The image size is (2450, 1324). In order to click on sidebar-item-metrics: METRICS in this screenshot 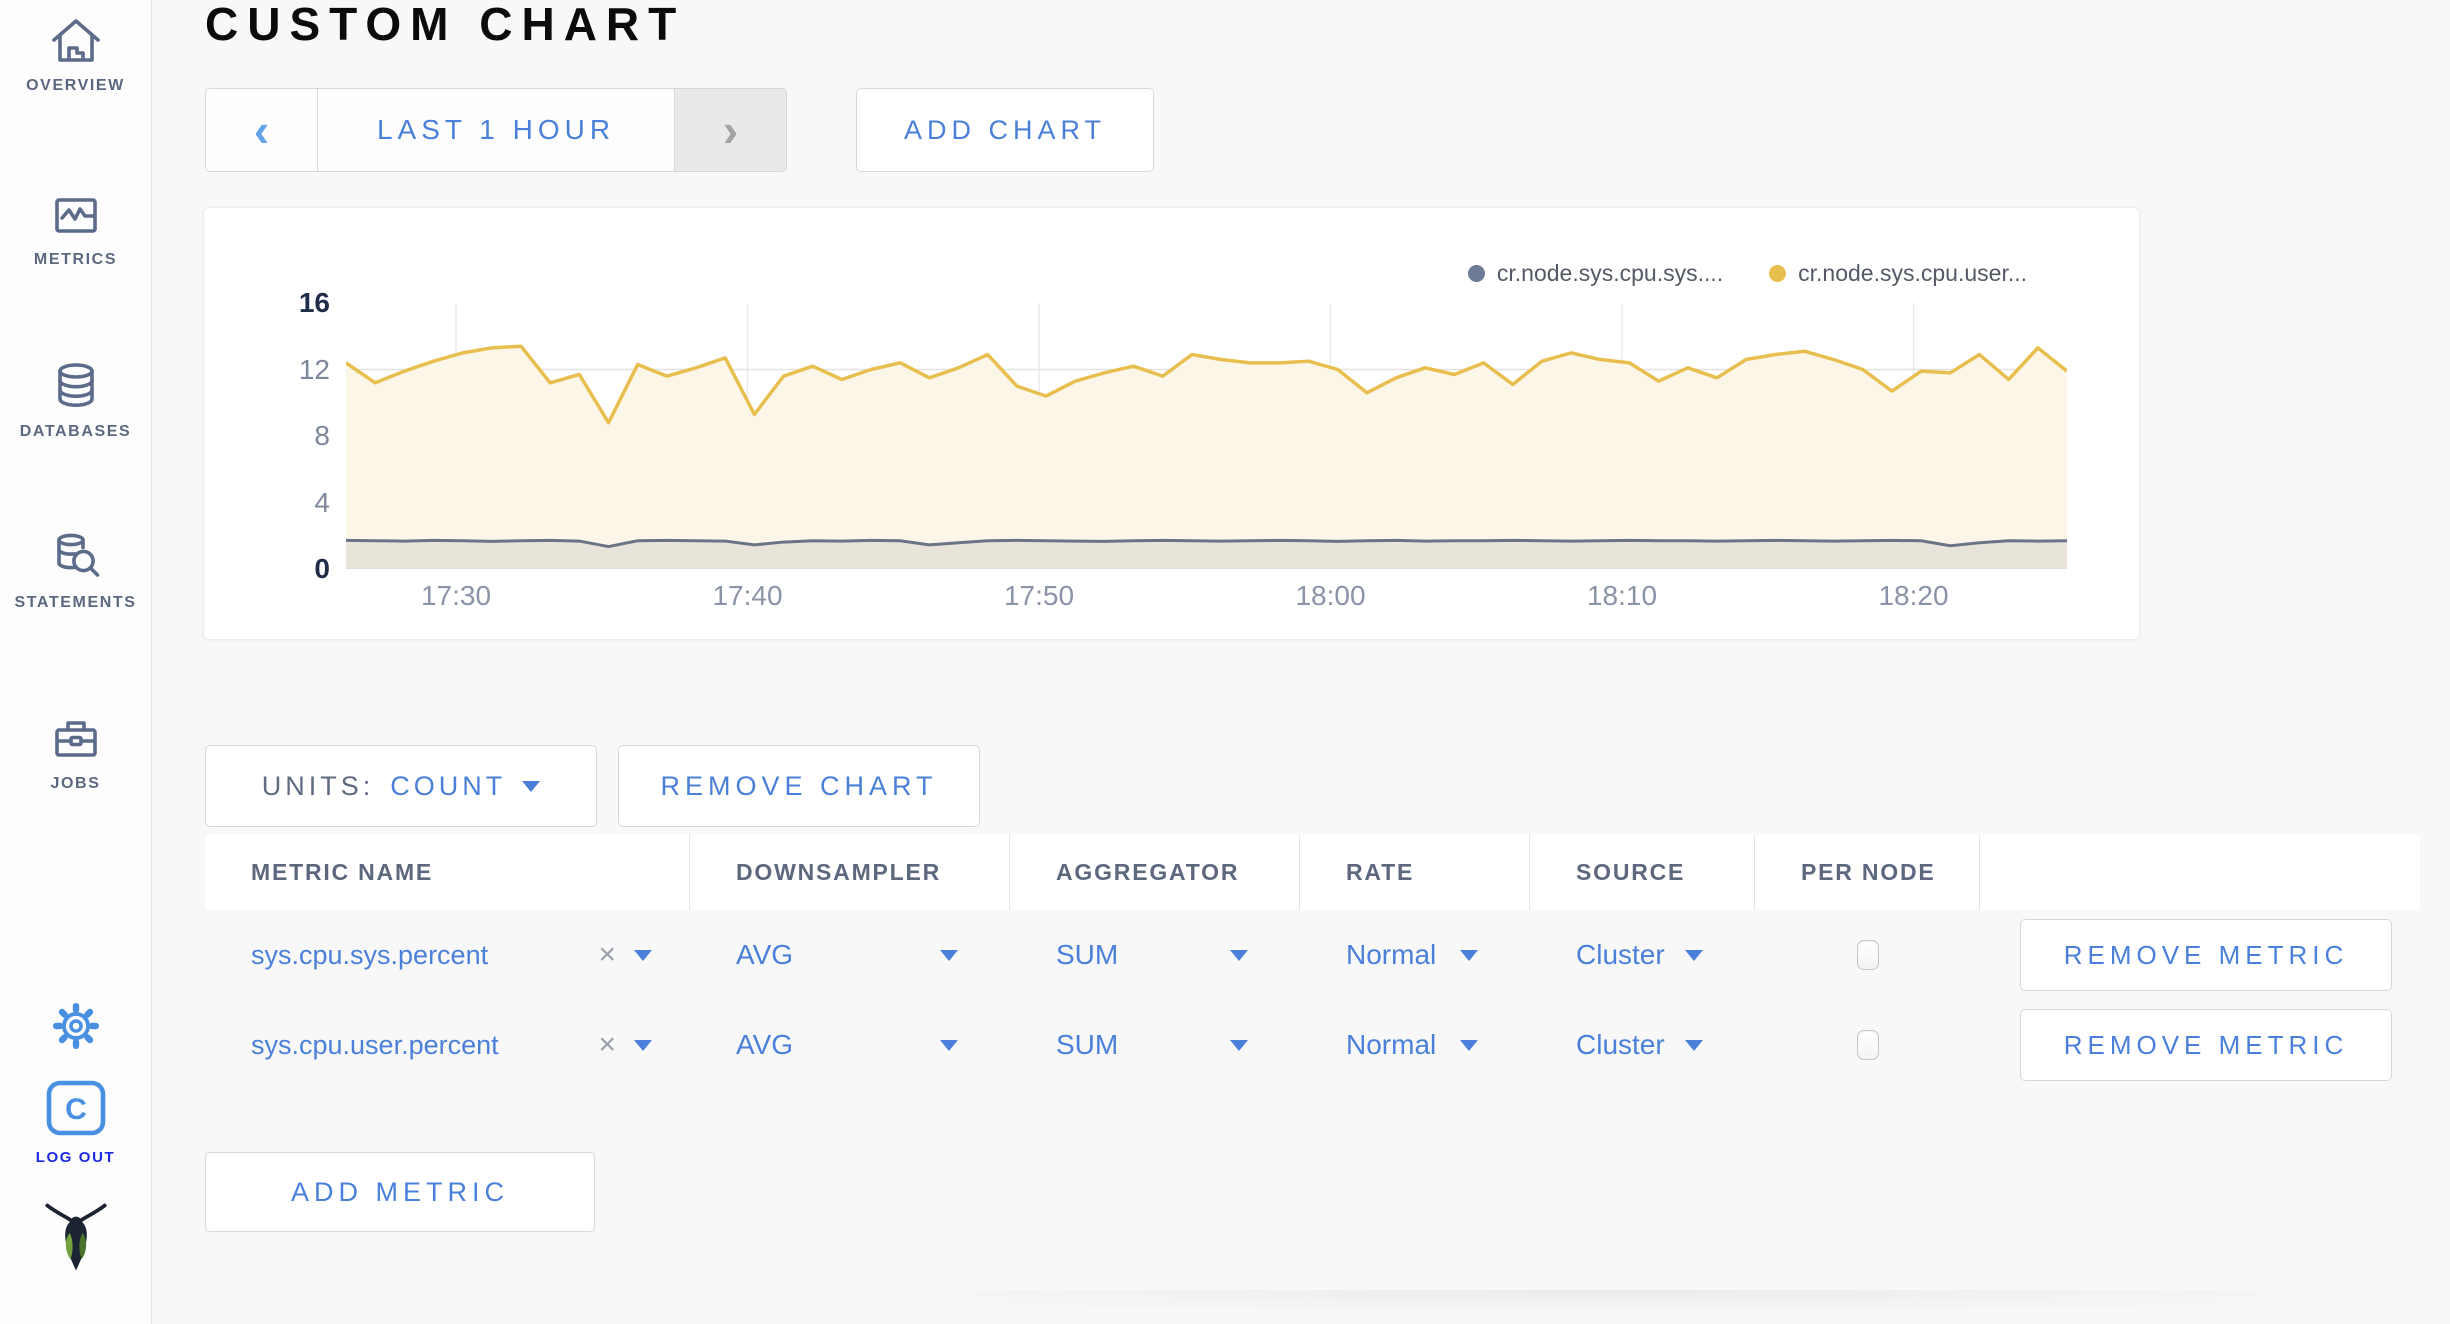, I will do `click(75, 227)`.